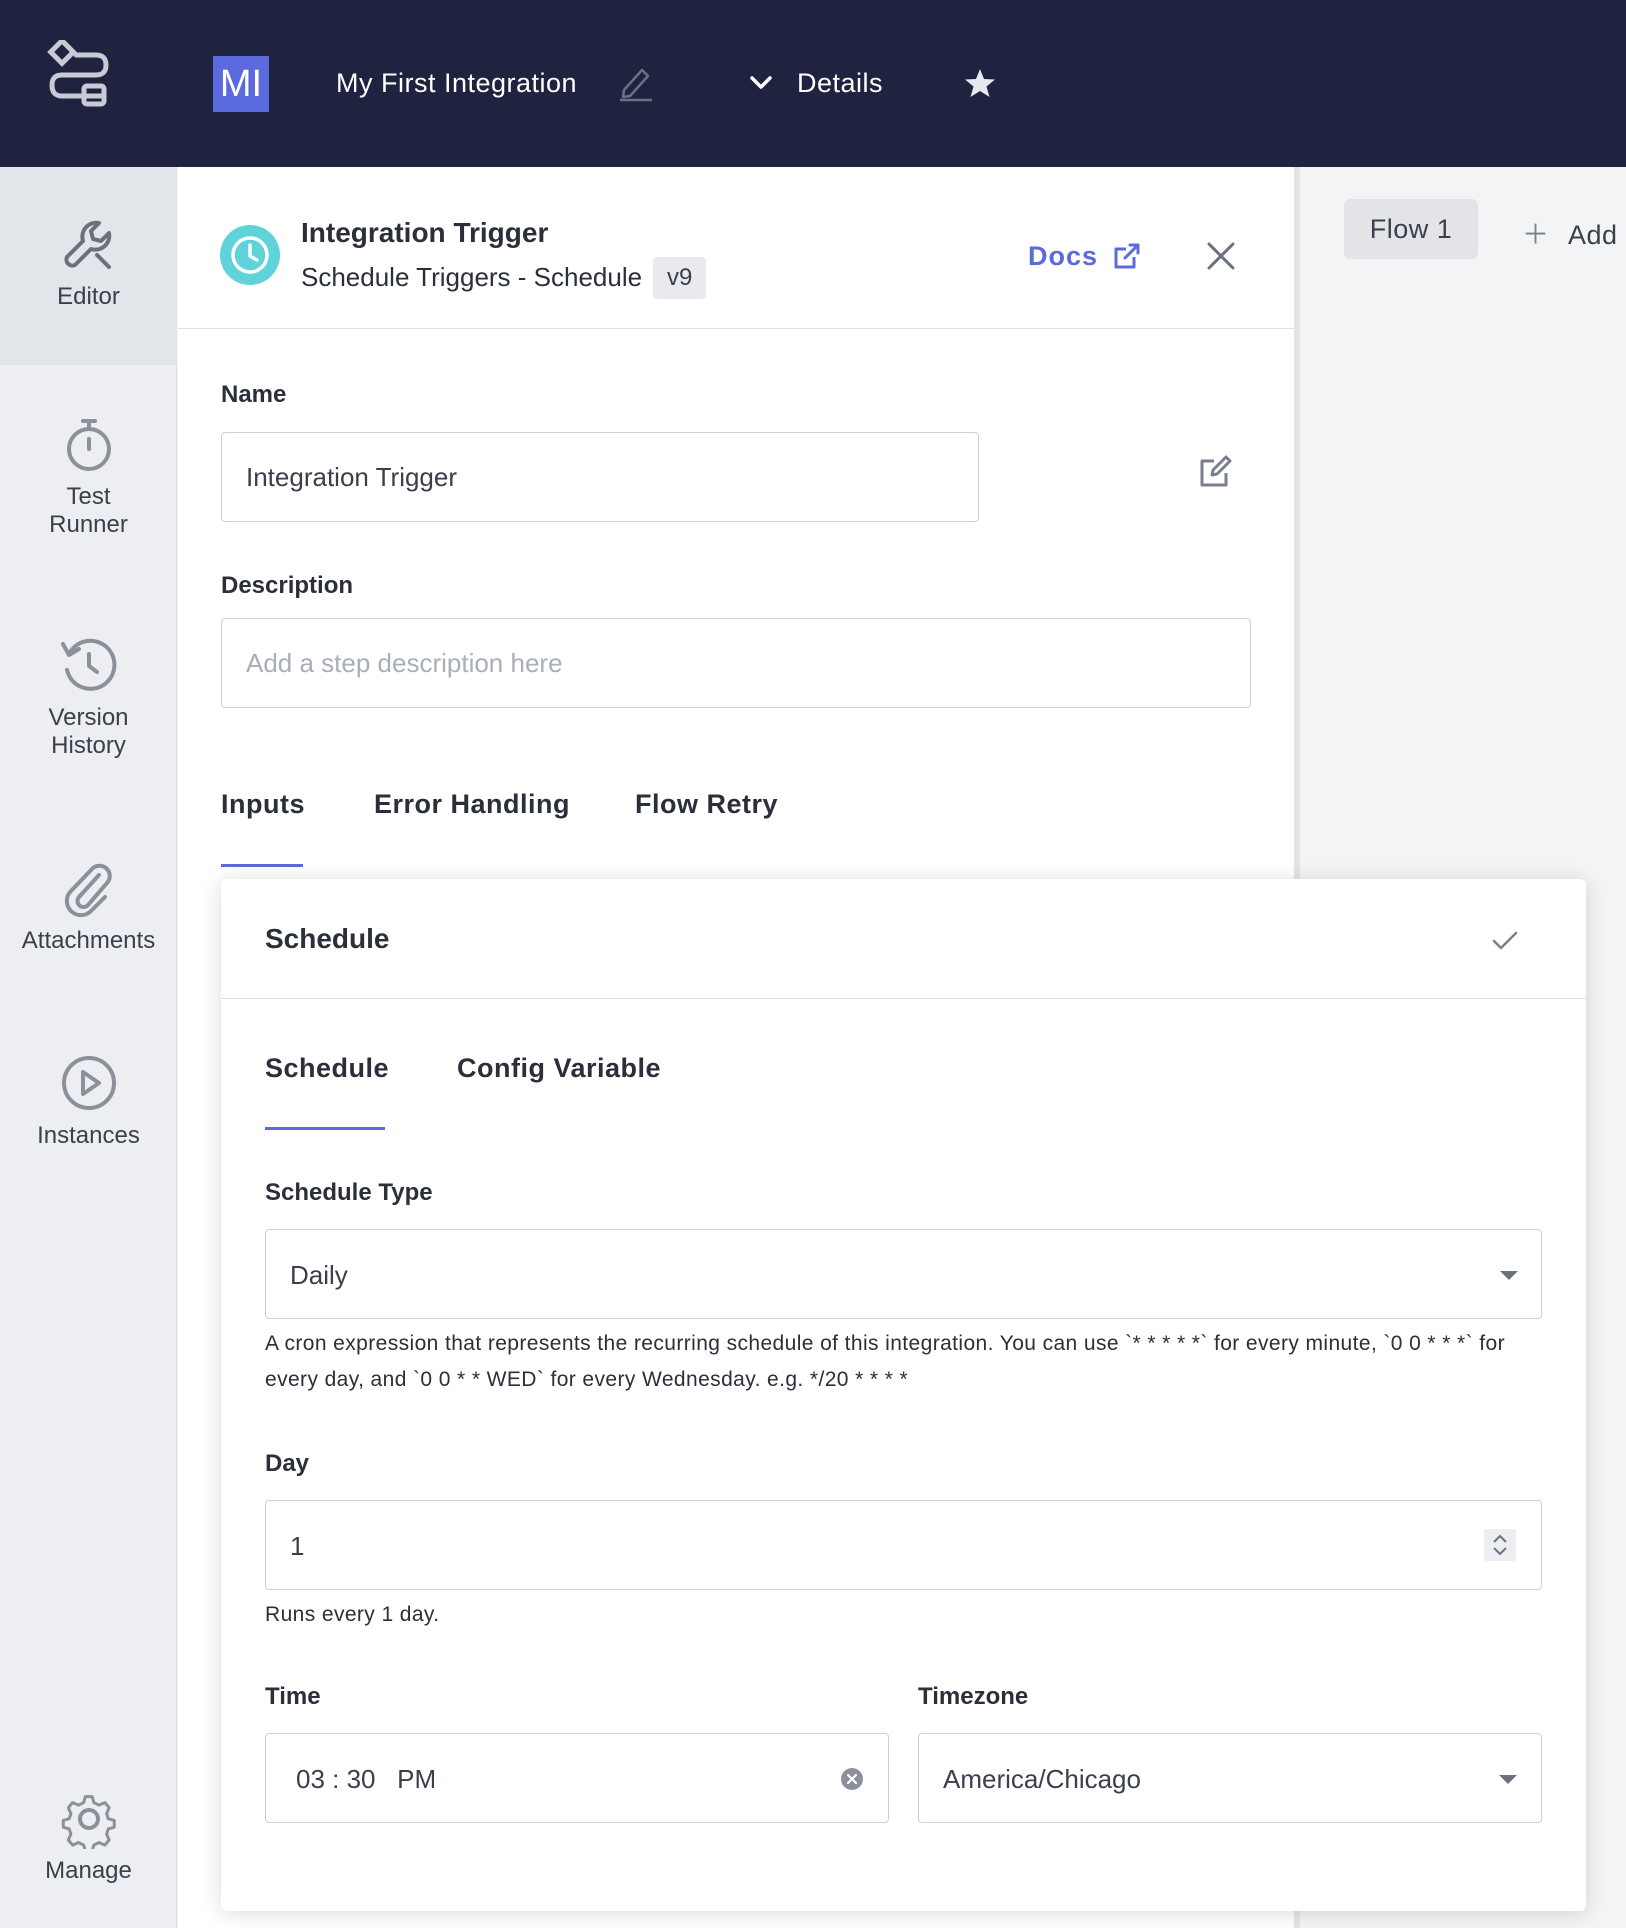  Describe the element at coordinates (366, 1779) in the screenshot. I see `time-value: 03 : 30 PM` at that location.